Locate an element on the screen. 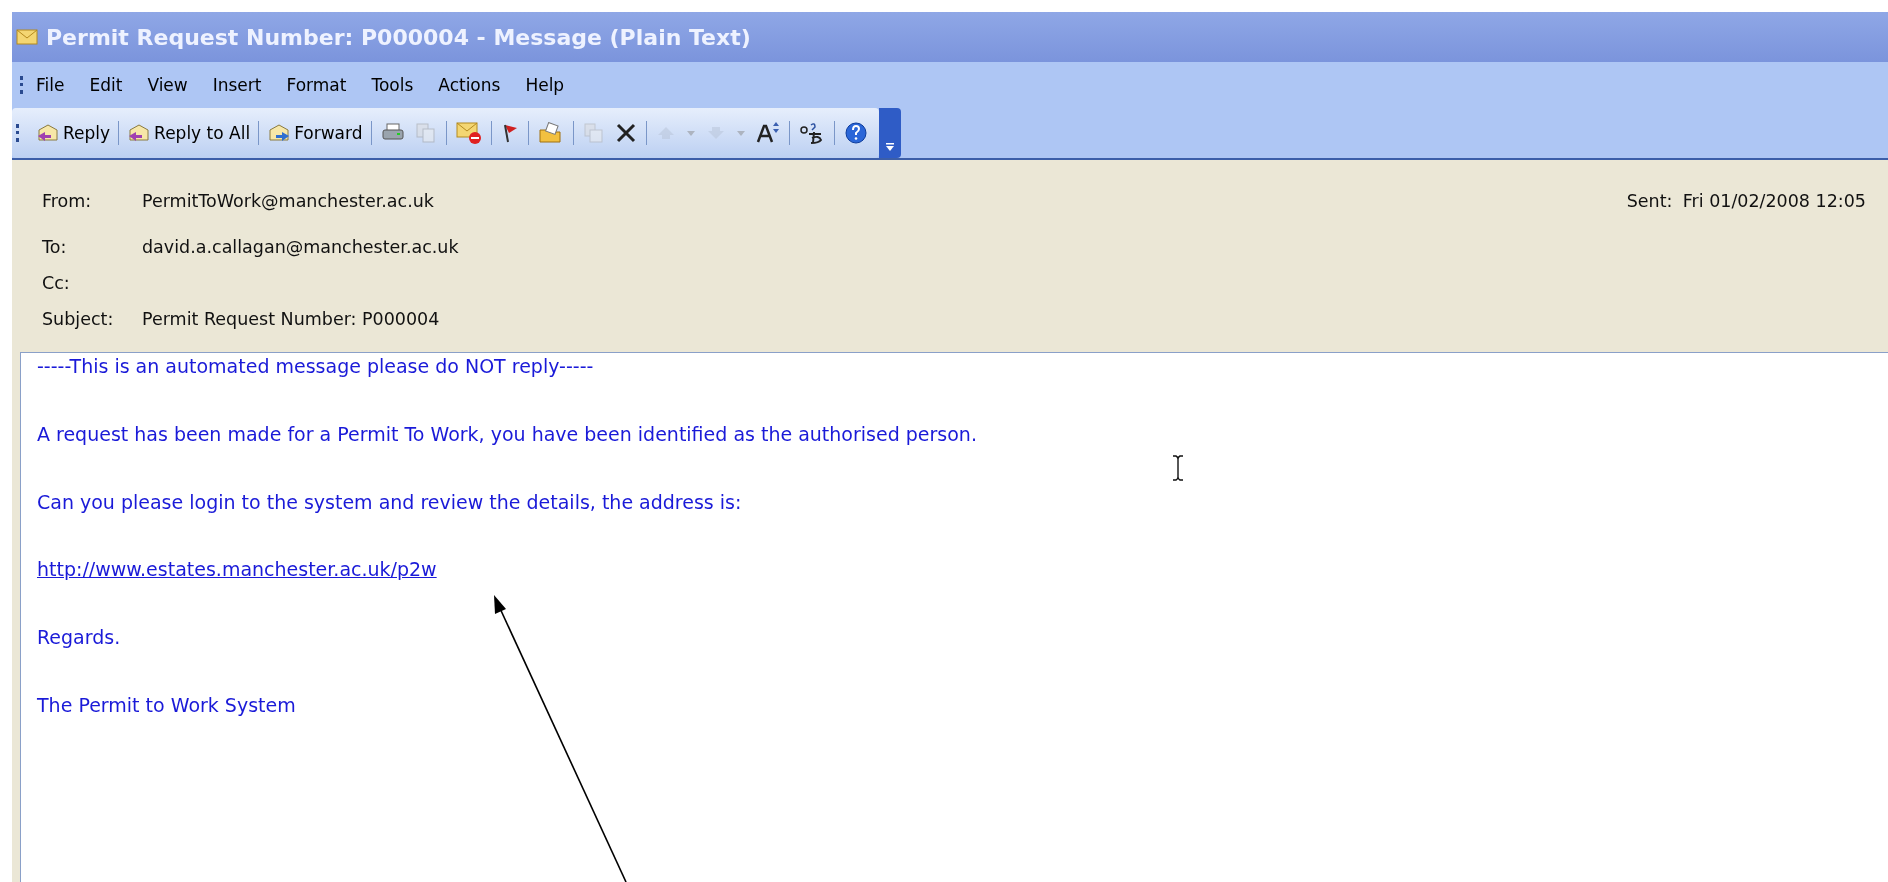 The image size is (1888, 882). menu-item: Format is located at coordinates (316, 85).